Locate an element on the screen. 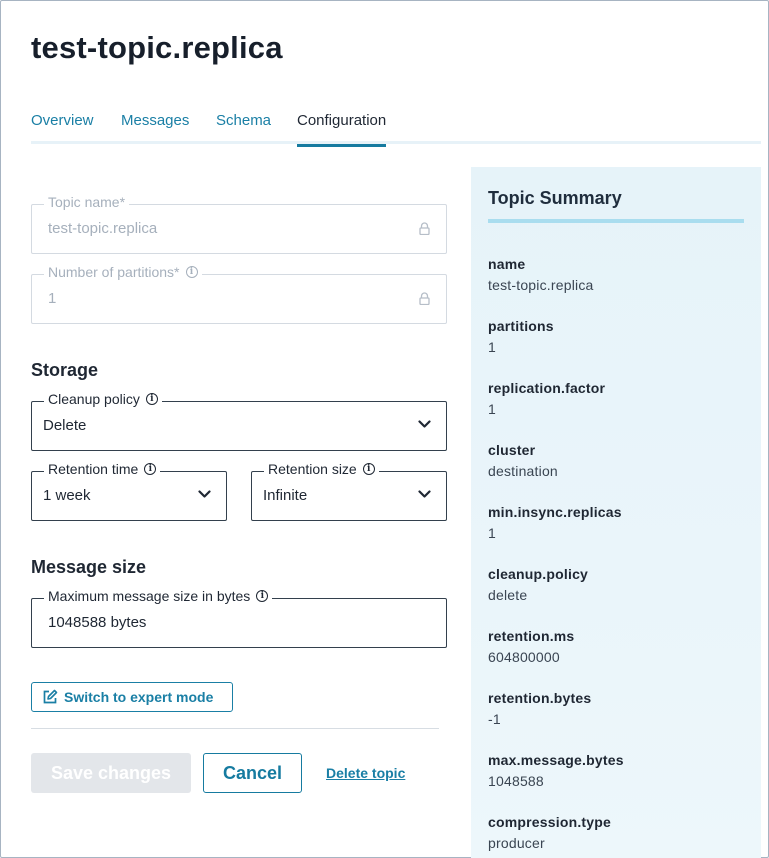 Image resolution: width=769 pixels, height=858 pixels. edit-icon is located at coordinates (50, 696).